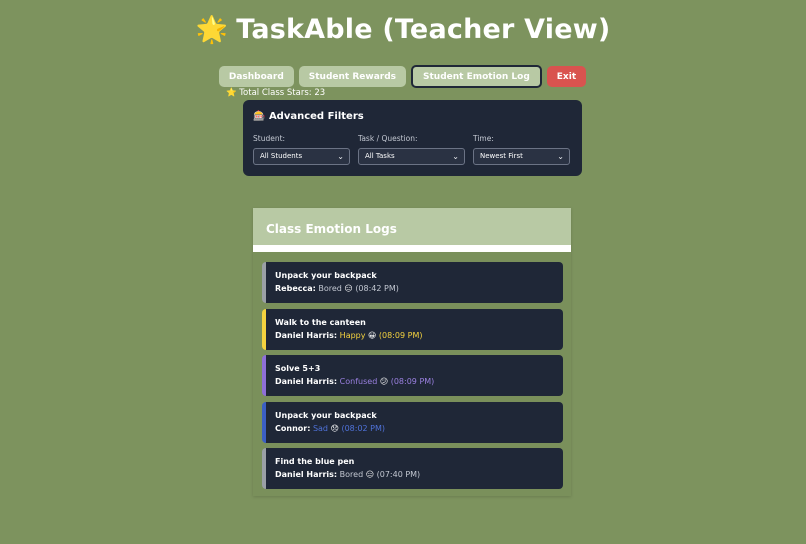  Describe the element at coordinates (293, 428) in the screenshot. I see `log-student: Connor:` at that location.